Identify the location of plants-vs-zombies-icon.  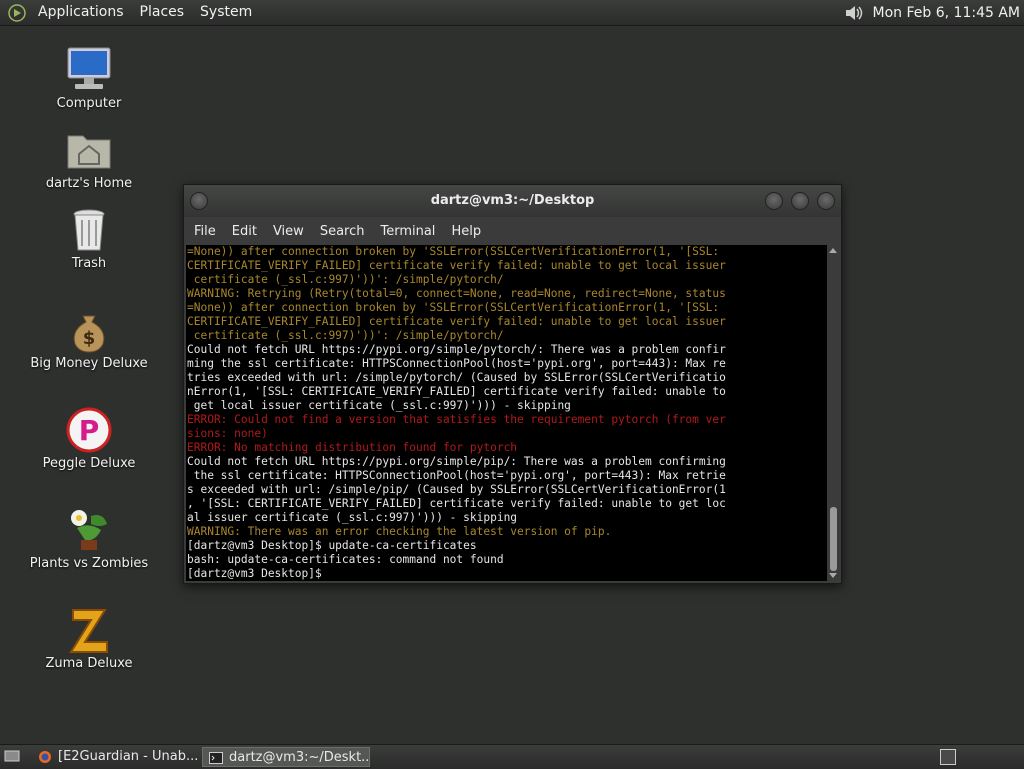
(89, 530).